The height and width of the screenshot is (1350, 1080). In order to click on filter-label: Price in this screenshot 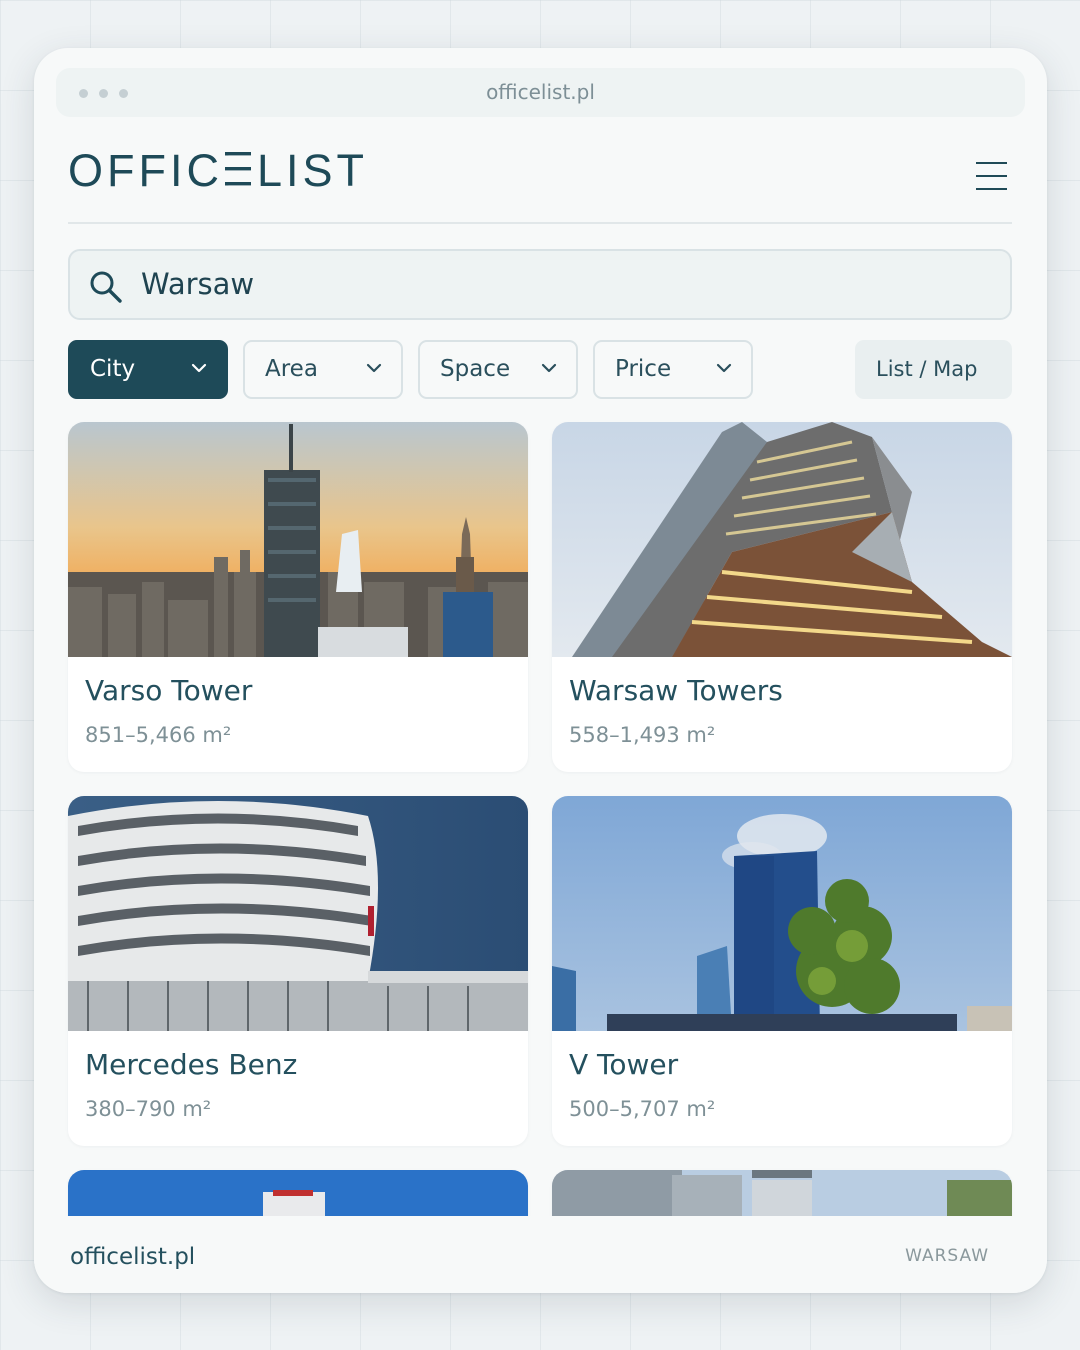, I will do `click(643, 369)`.